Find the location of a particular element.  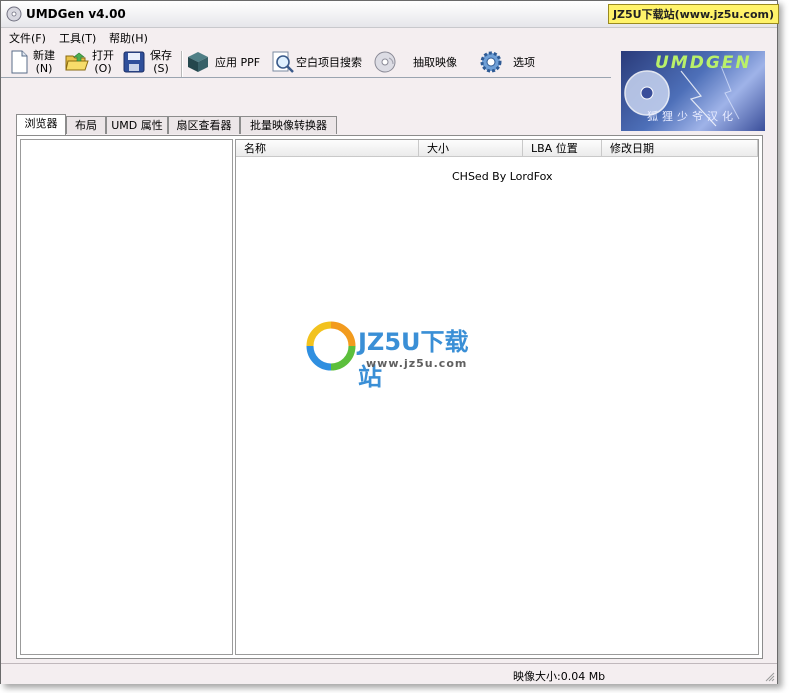

new-label: 新建 is located at coordinates (44, 55).